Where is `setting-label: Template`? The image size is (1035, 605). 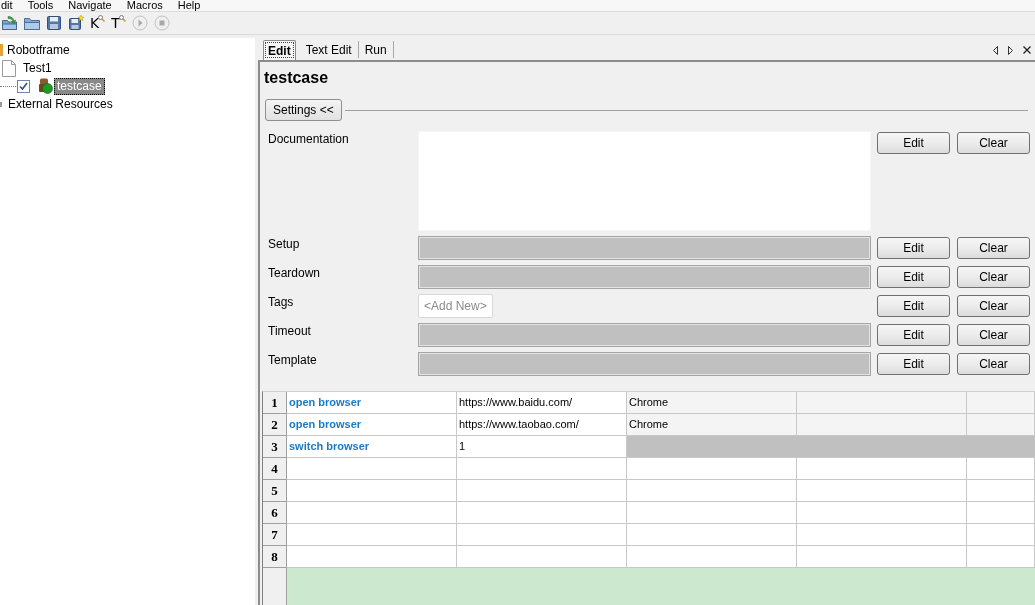 setting-label: Template is located at coordinates (293, 359).